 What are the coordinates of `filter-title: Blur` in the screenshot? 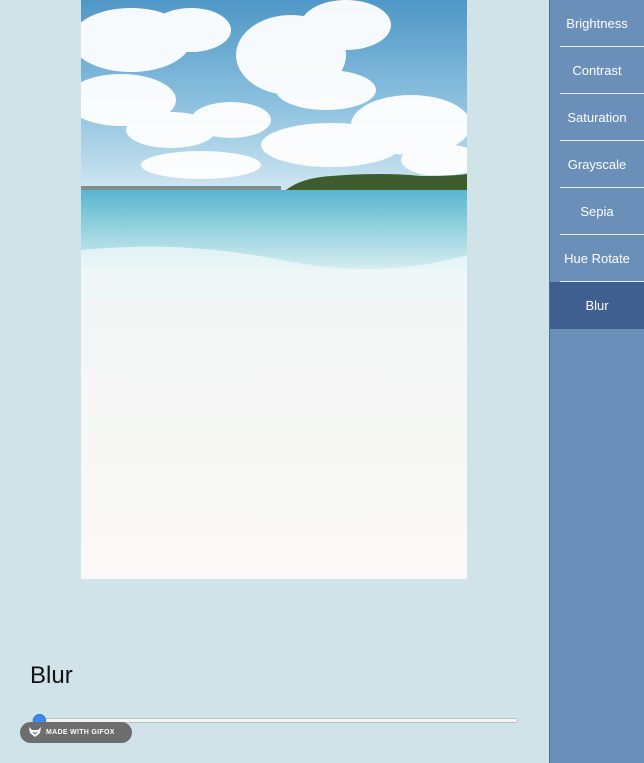 It's located at (51, 675).